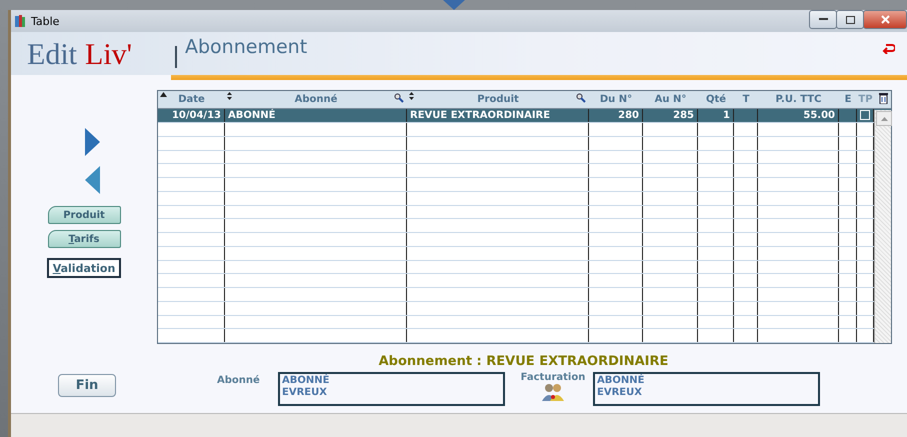 The width and height of the screenshot is (907, 437). I want to click on column-header: E, so click(848, 99).